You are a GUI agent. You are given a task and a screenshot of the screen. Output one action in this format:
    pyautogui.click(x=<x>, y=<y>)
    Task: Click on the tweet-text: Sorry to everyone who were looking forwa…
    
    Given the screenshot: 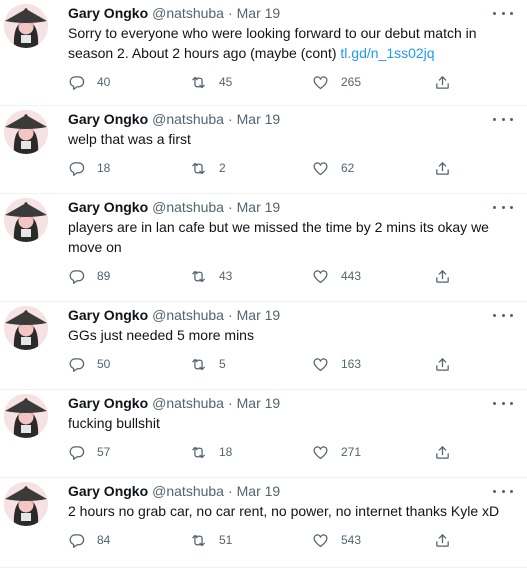 What is the action you would take?
    pyautogui.click(x=290, y=43)
    